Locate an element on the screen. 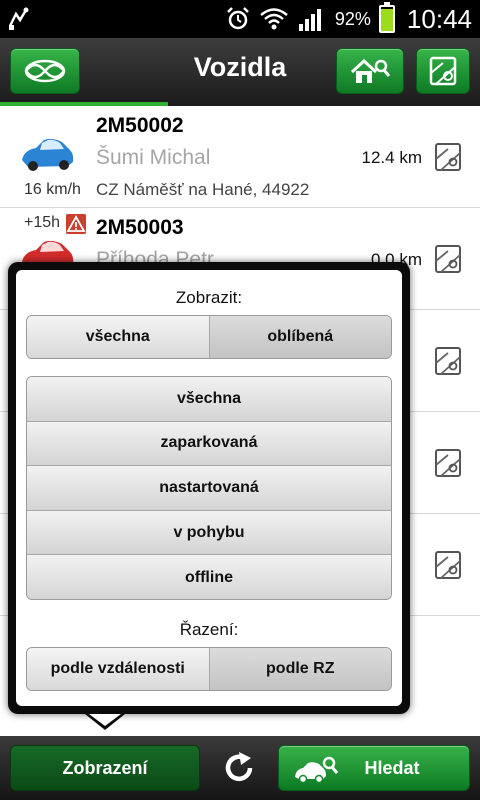 The height and width of the screenshot is (800, 480). usb-debug-icon is located at coordinates (18, 18).